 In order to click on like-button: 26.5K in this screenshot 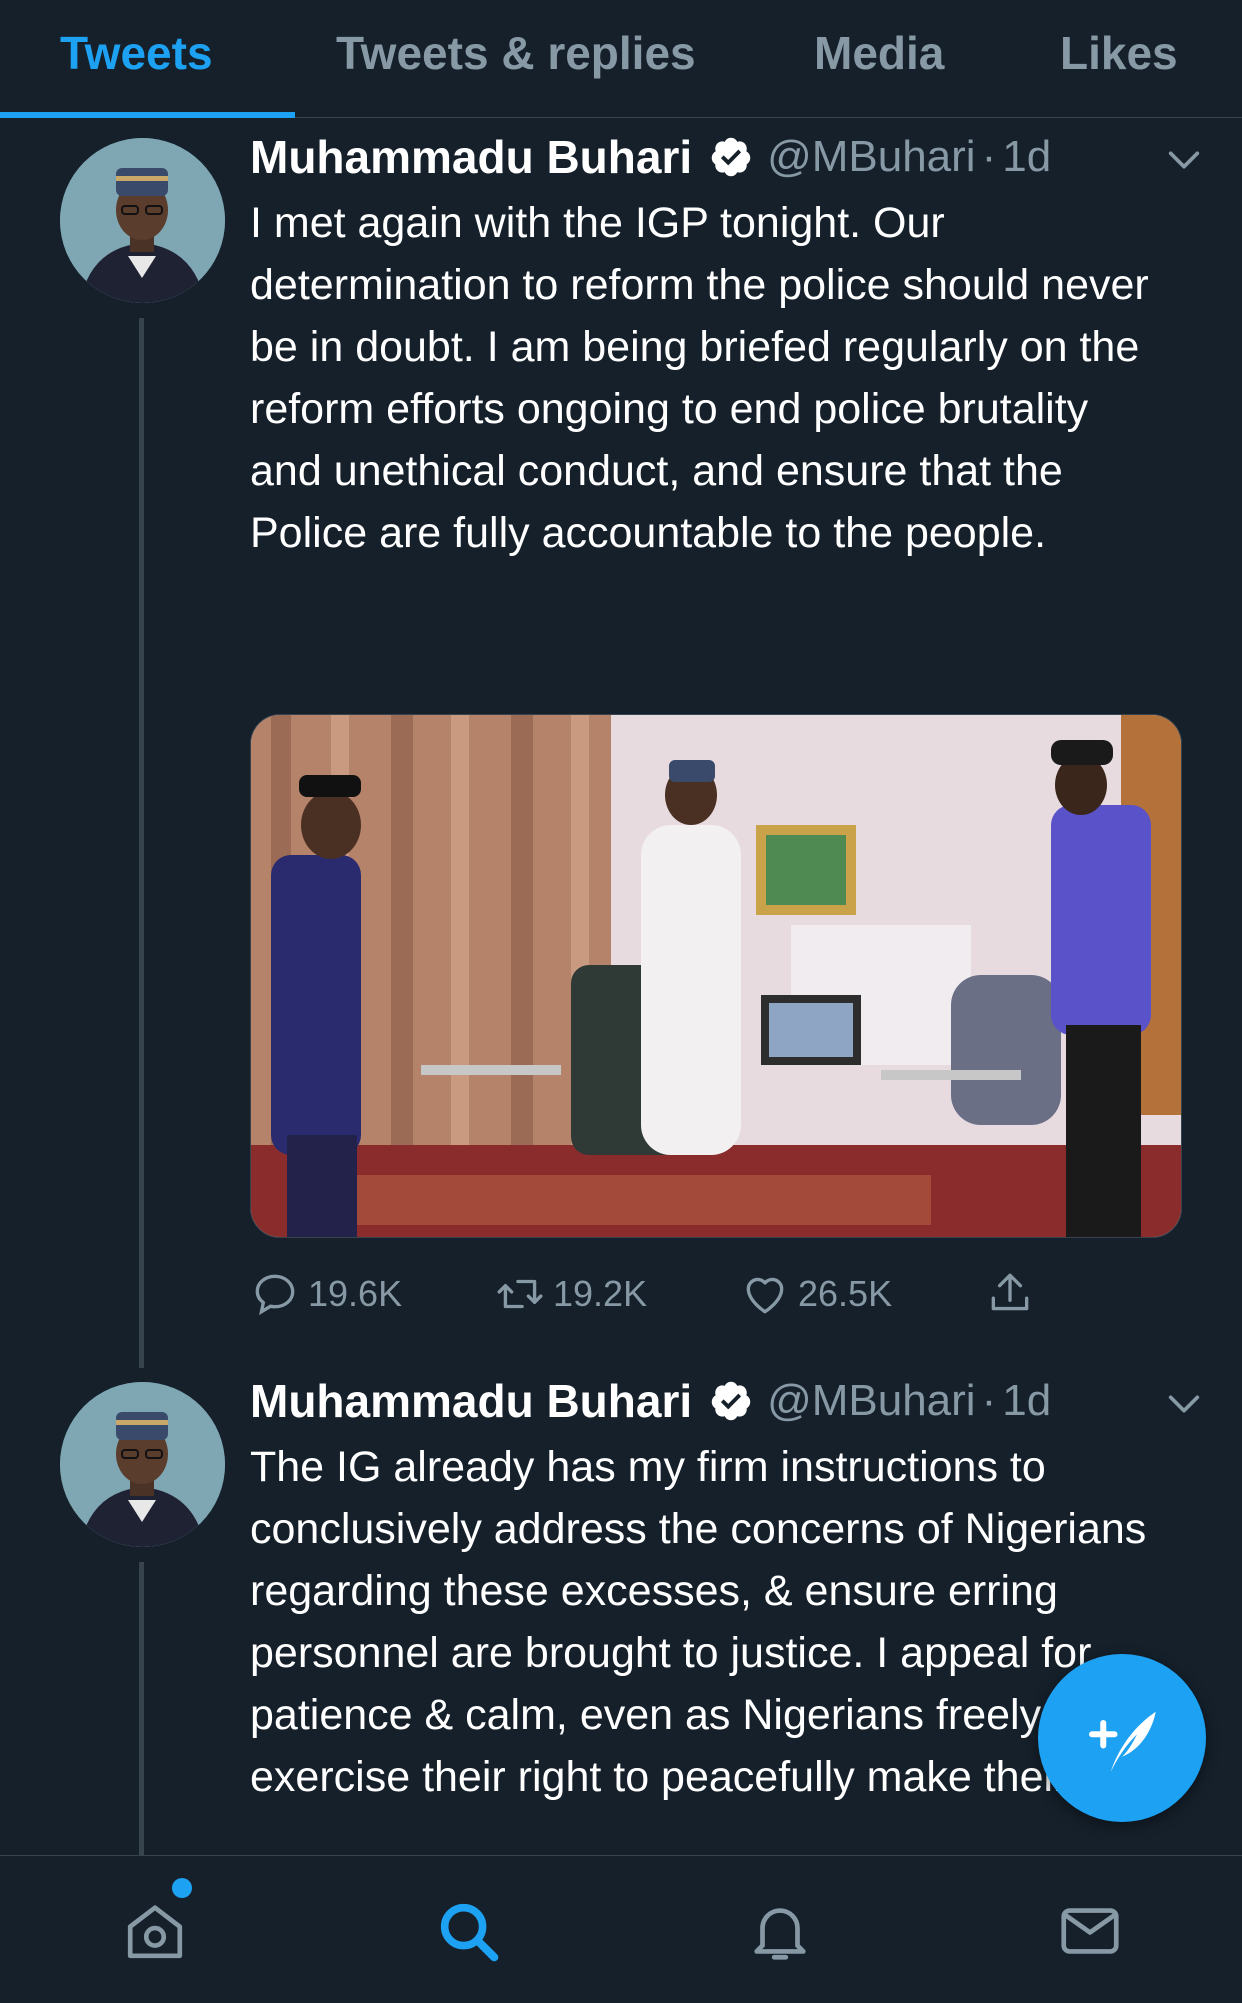, I will do `click(816, 1294)`.